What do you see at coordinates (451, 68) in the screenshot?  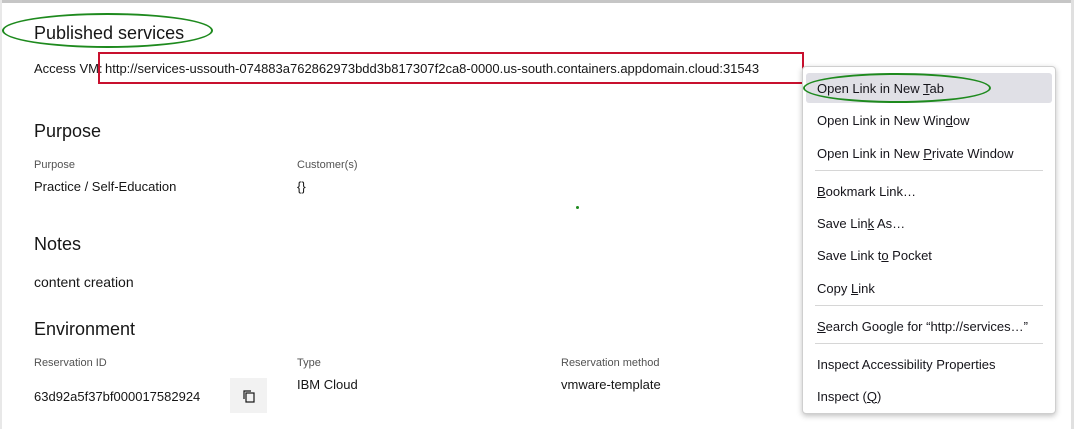 I see `highlight-box-access-link` at bounding box center [451, 68].